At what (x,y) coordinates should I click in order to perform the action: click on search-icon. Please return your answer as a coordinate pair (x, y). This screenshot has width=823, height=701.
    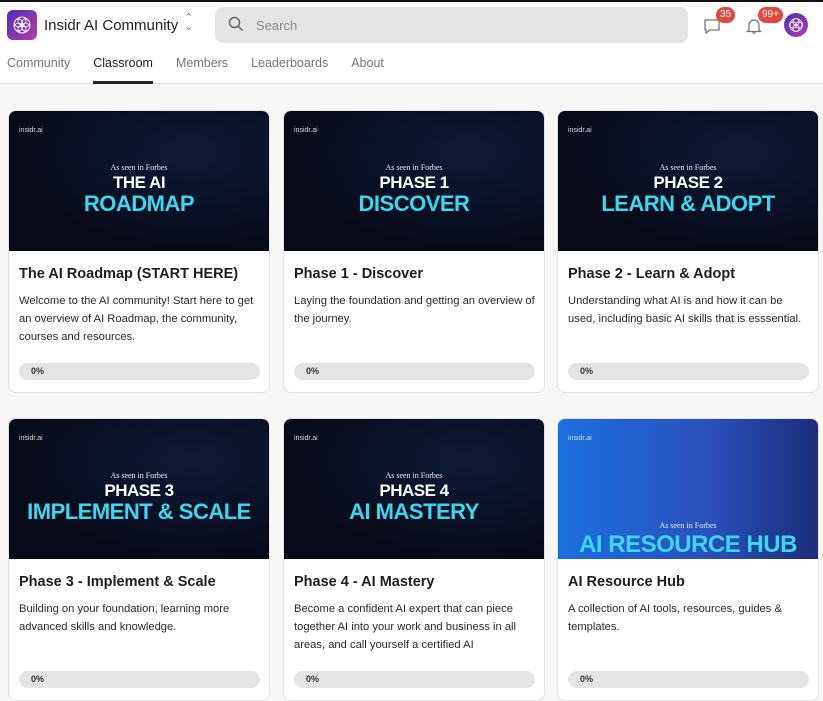
    Looking at the image, I should click on (236, 24).